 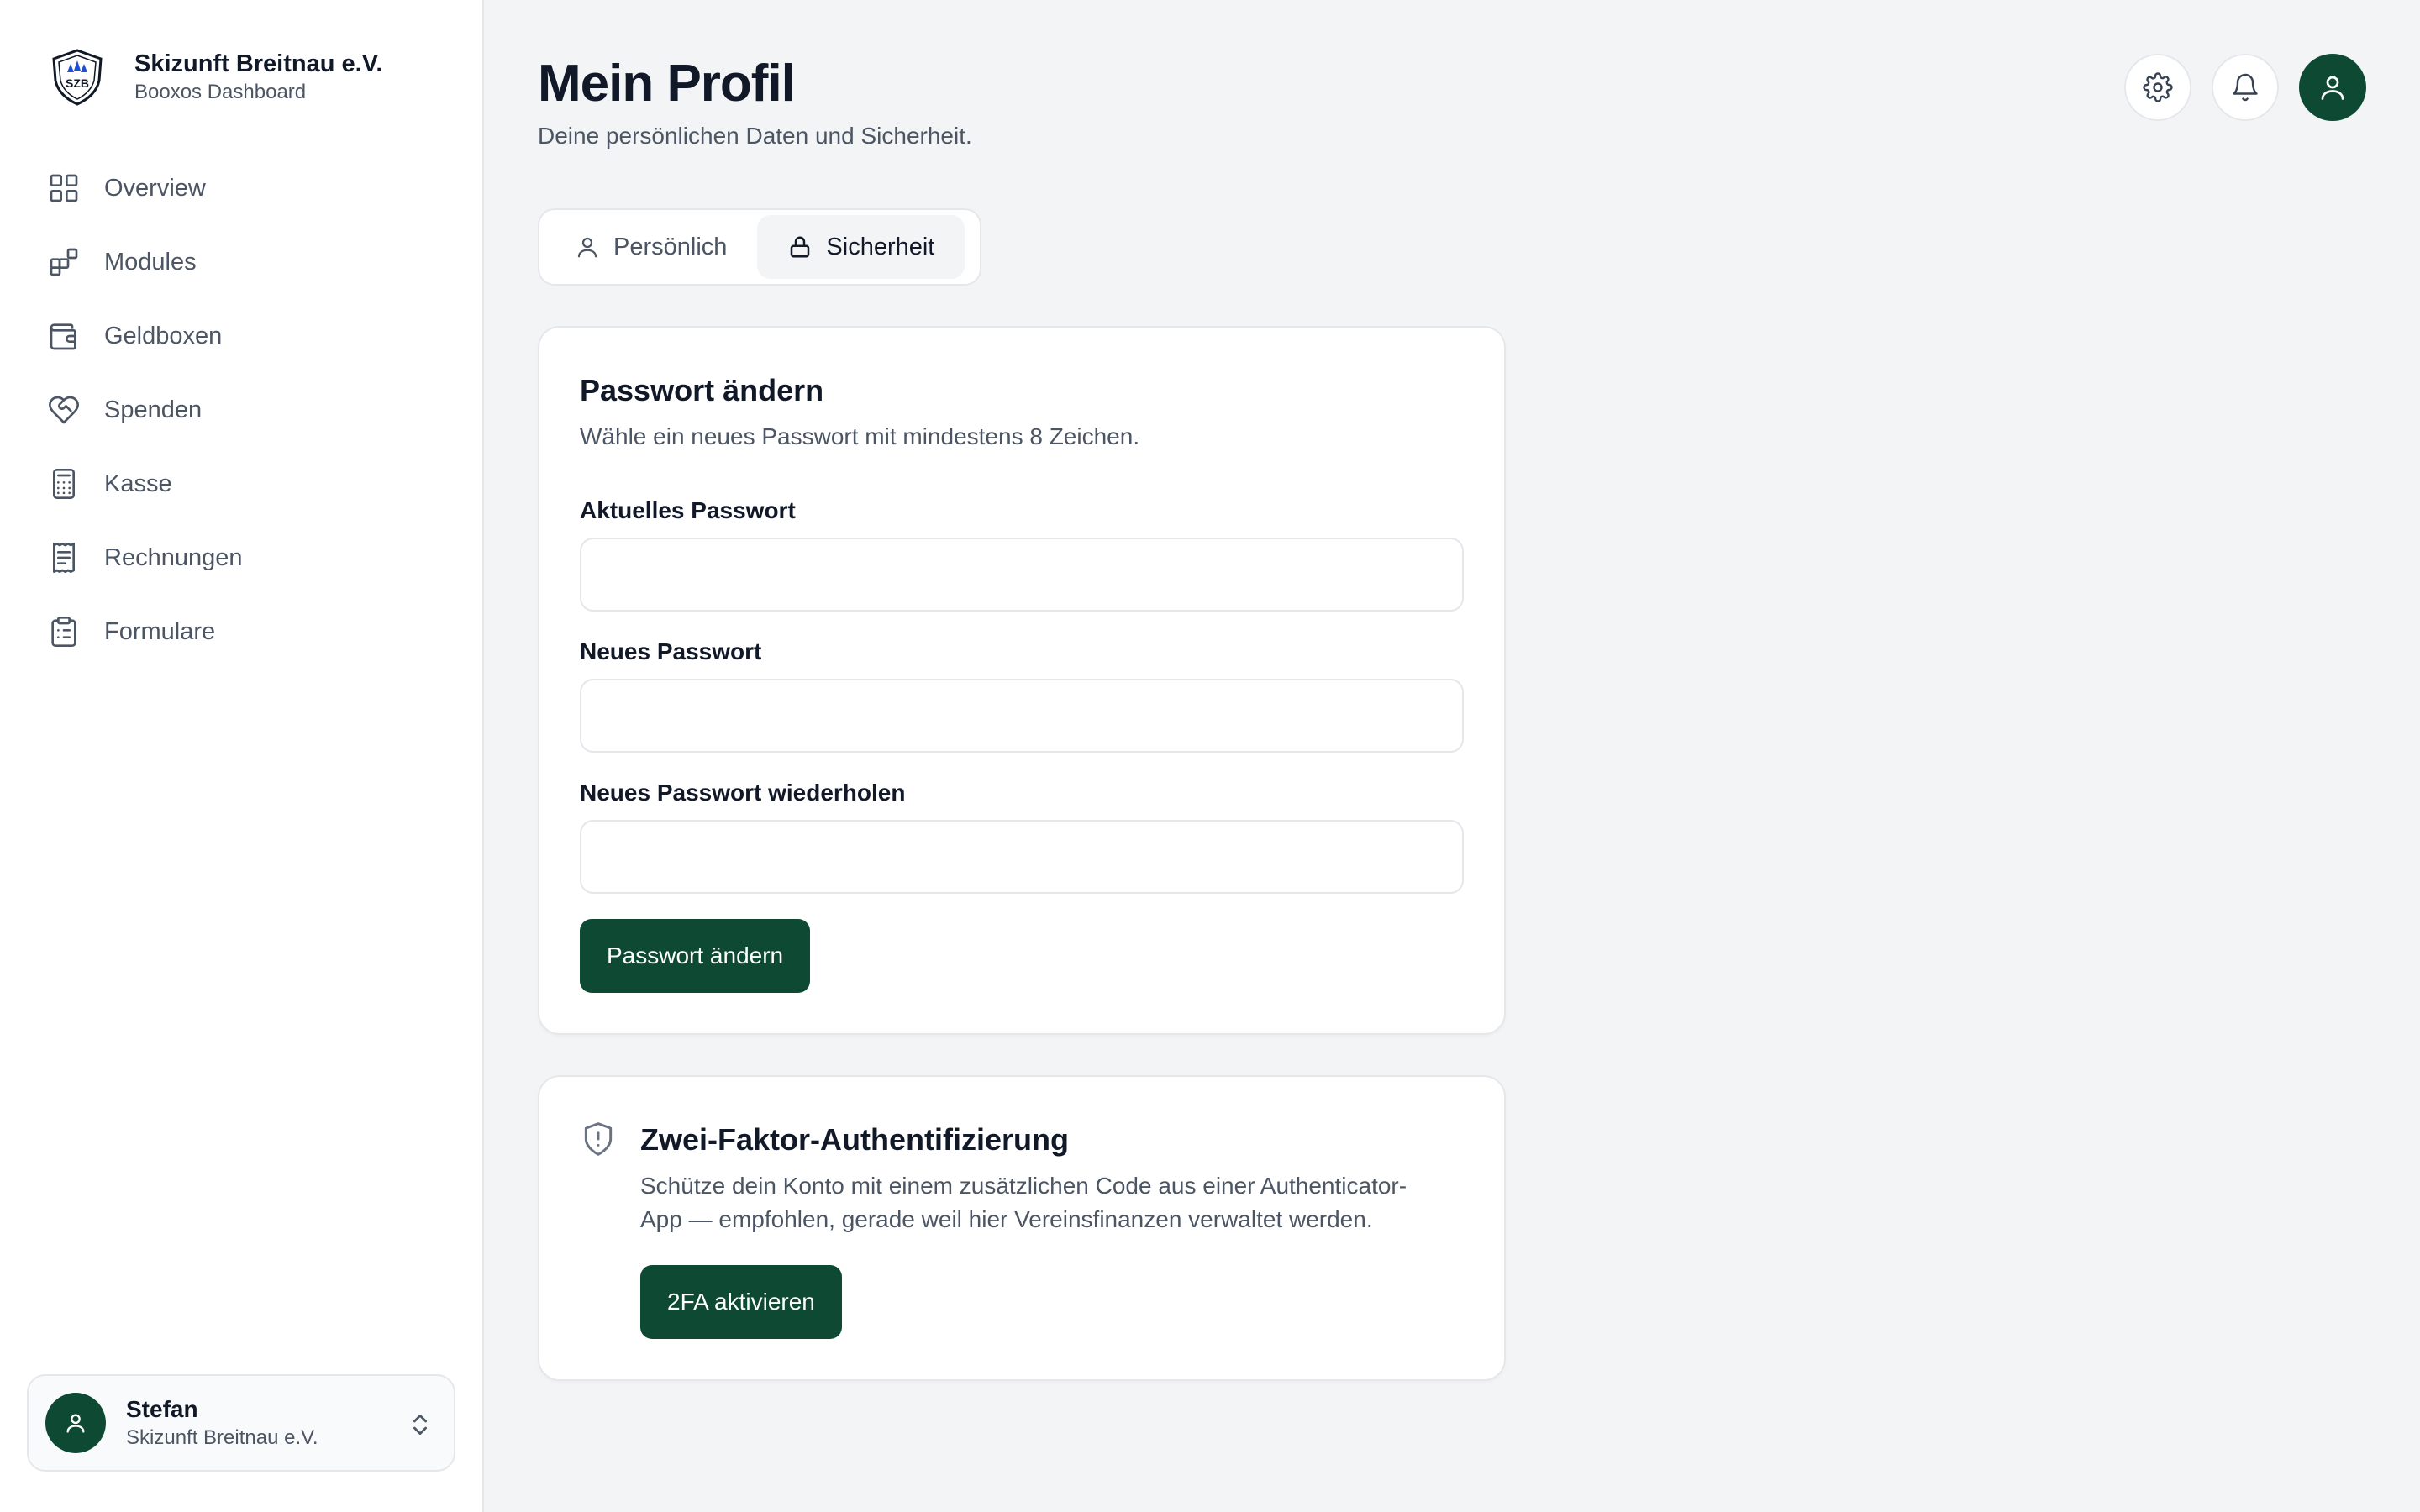 What do you see at coordinates (64, 632) in the screenshot?
I see `clipboard-icon` at bounding box center [64, 632].